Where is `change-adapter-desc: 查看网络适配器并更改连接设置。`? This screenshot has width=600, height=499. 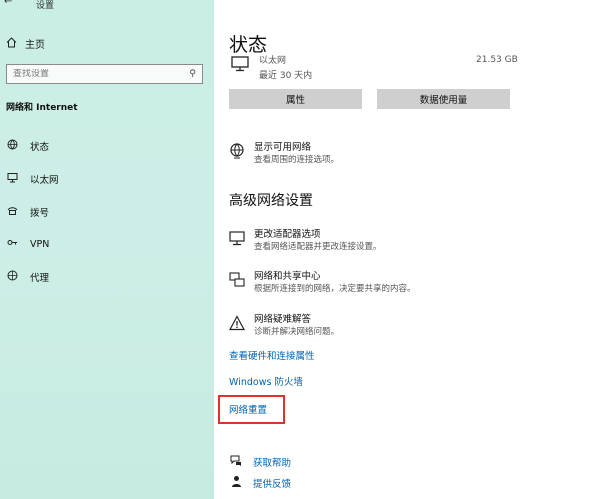
change-adapter-desc: 查看网络适配器并更改连接设置。 is located at coordinates (318, 247).